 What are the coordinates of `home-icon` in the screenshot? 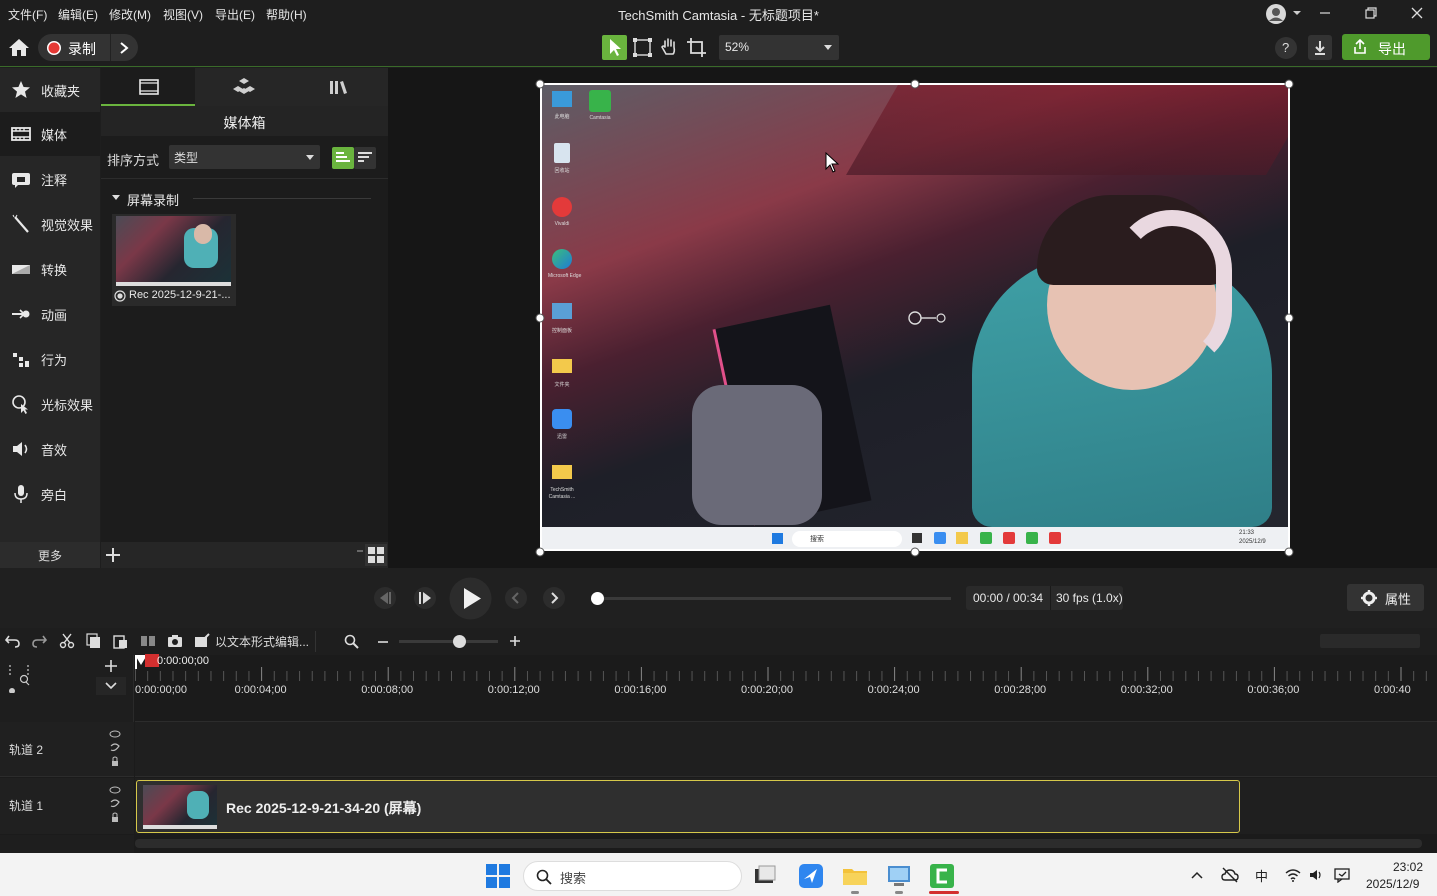 It's located at (19, 47).